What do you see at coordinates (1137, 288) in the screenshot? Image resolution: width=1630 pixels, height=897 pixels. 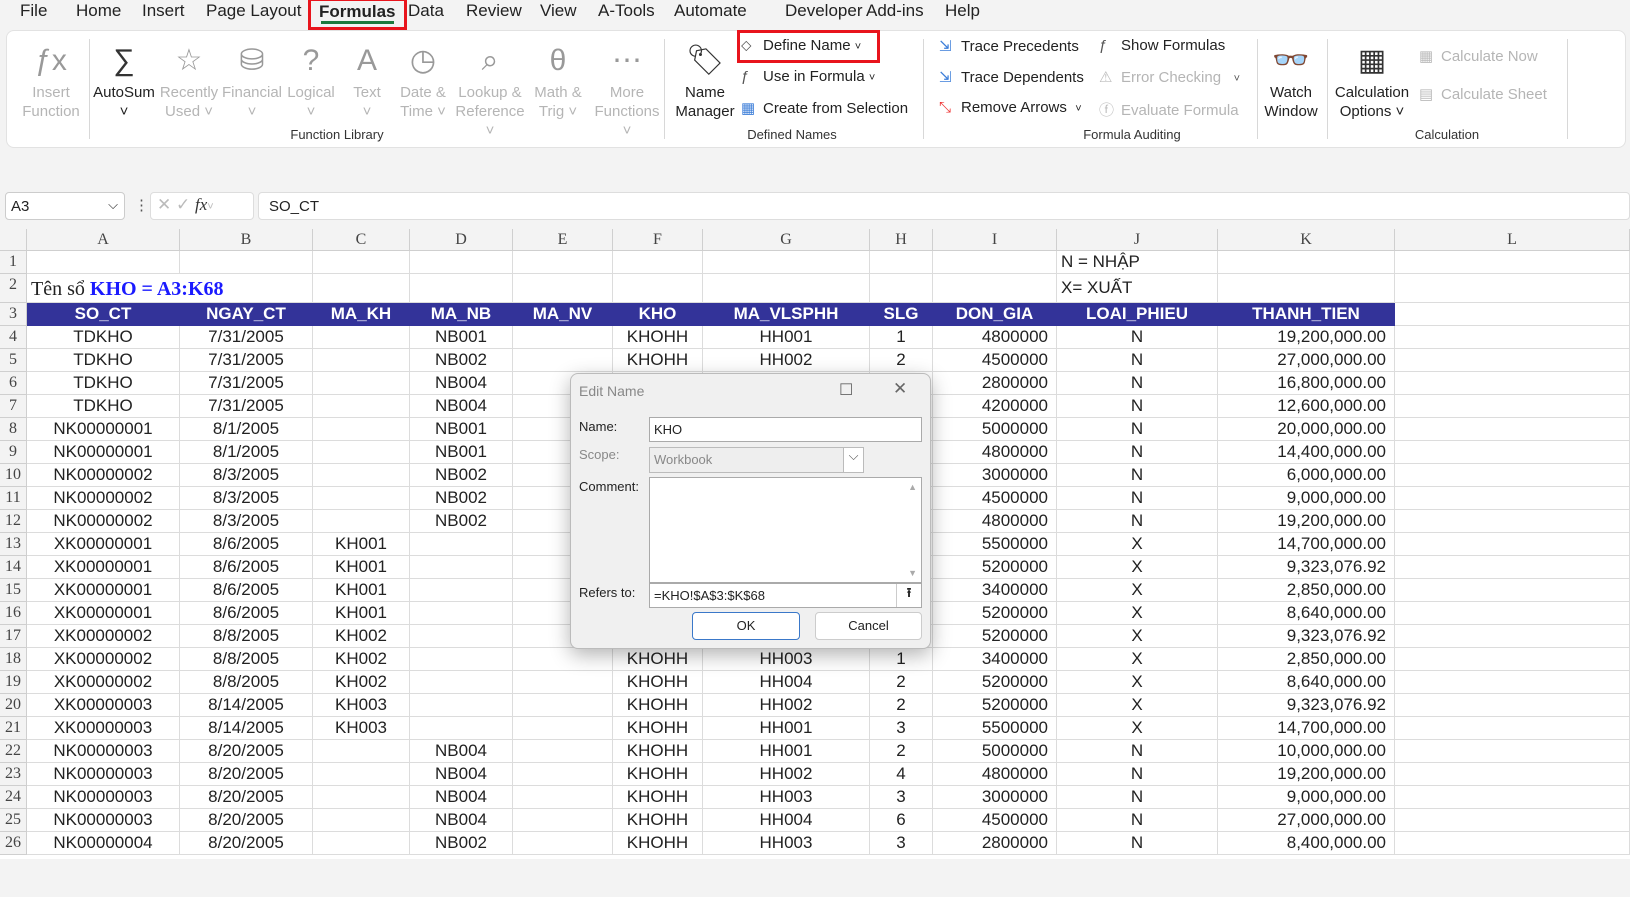 I see `cell-J2: X= XUẤT` at bounding box center [1137, 288].